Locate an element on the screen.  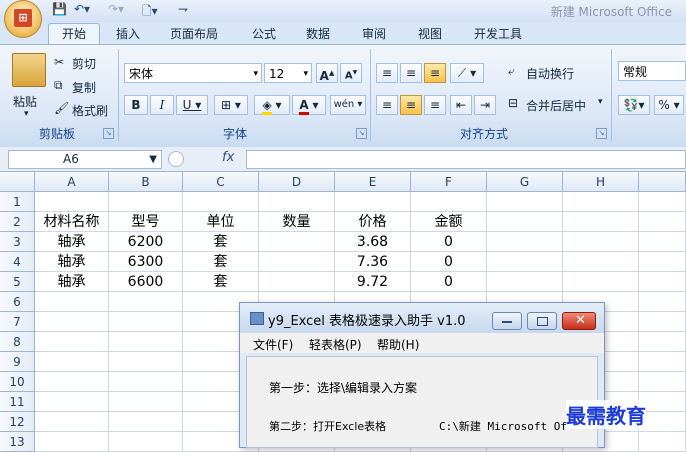
row-header-12: 12 is located at coordinates (17, 422).